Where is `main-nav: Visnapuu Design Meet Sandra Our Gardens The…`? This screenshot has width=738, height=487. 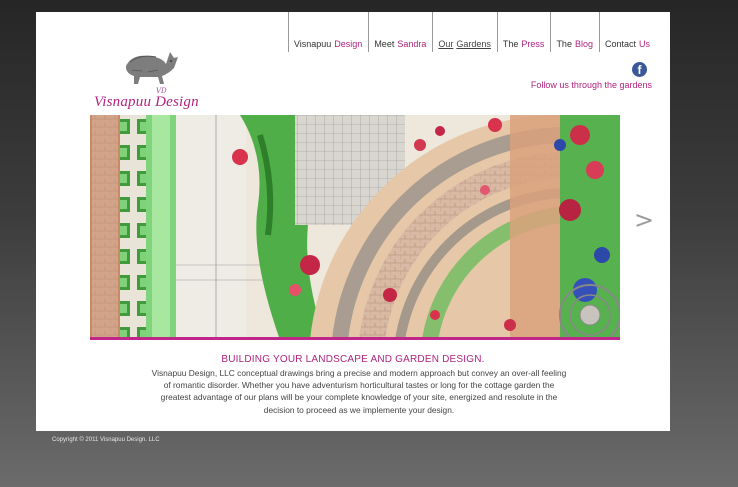
main-nav: Visnapuu Design Meet Sandra Our Gardens The… is located at coordinates (471, 32).